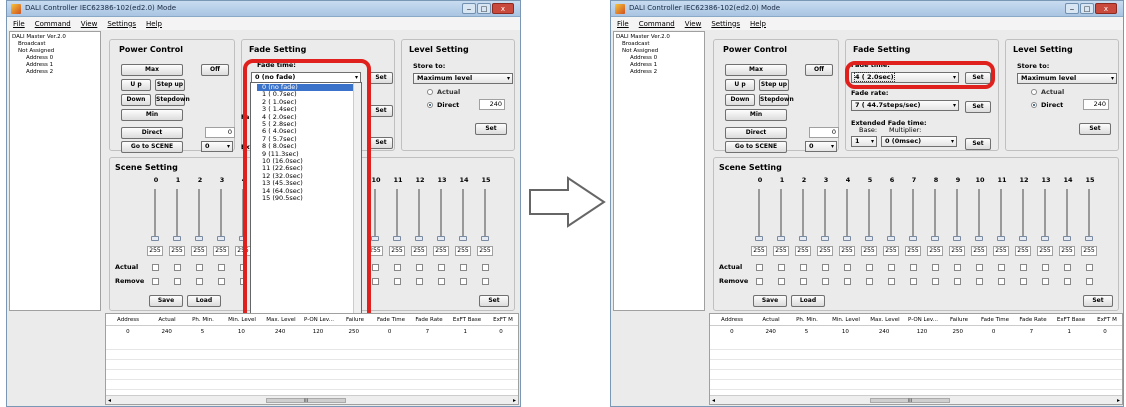 Image resolution: width=1126 pixels, height=407 pixels. Describe the element at coordinates (846, 319) in the screenshot. I see `column-header: Min. Level` at that location.